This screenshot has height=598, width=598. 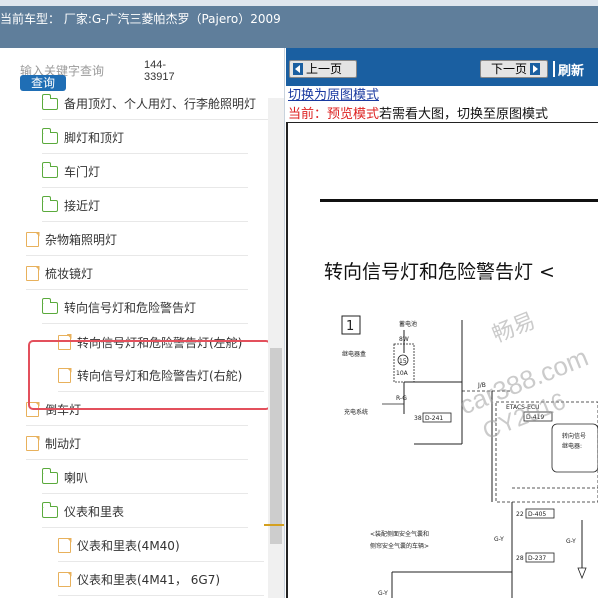 What do you see at coordinates (402, 373) in the screenshot?
I see `fuse-amp: 10A` at bounding box center [402, 373].